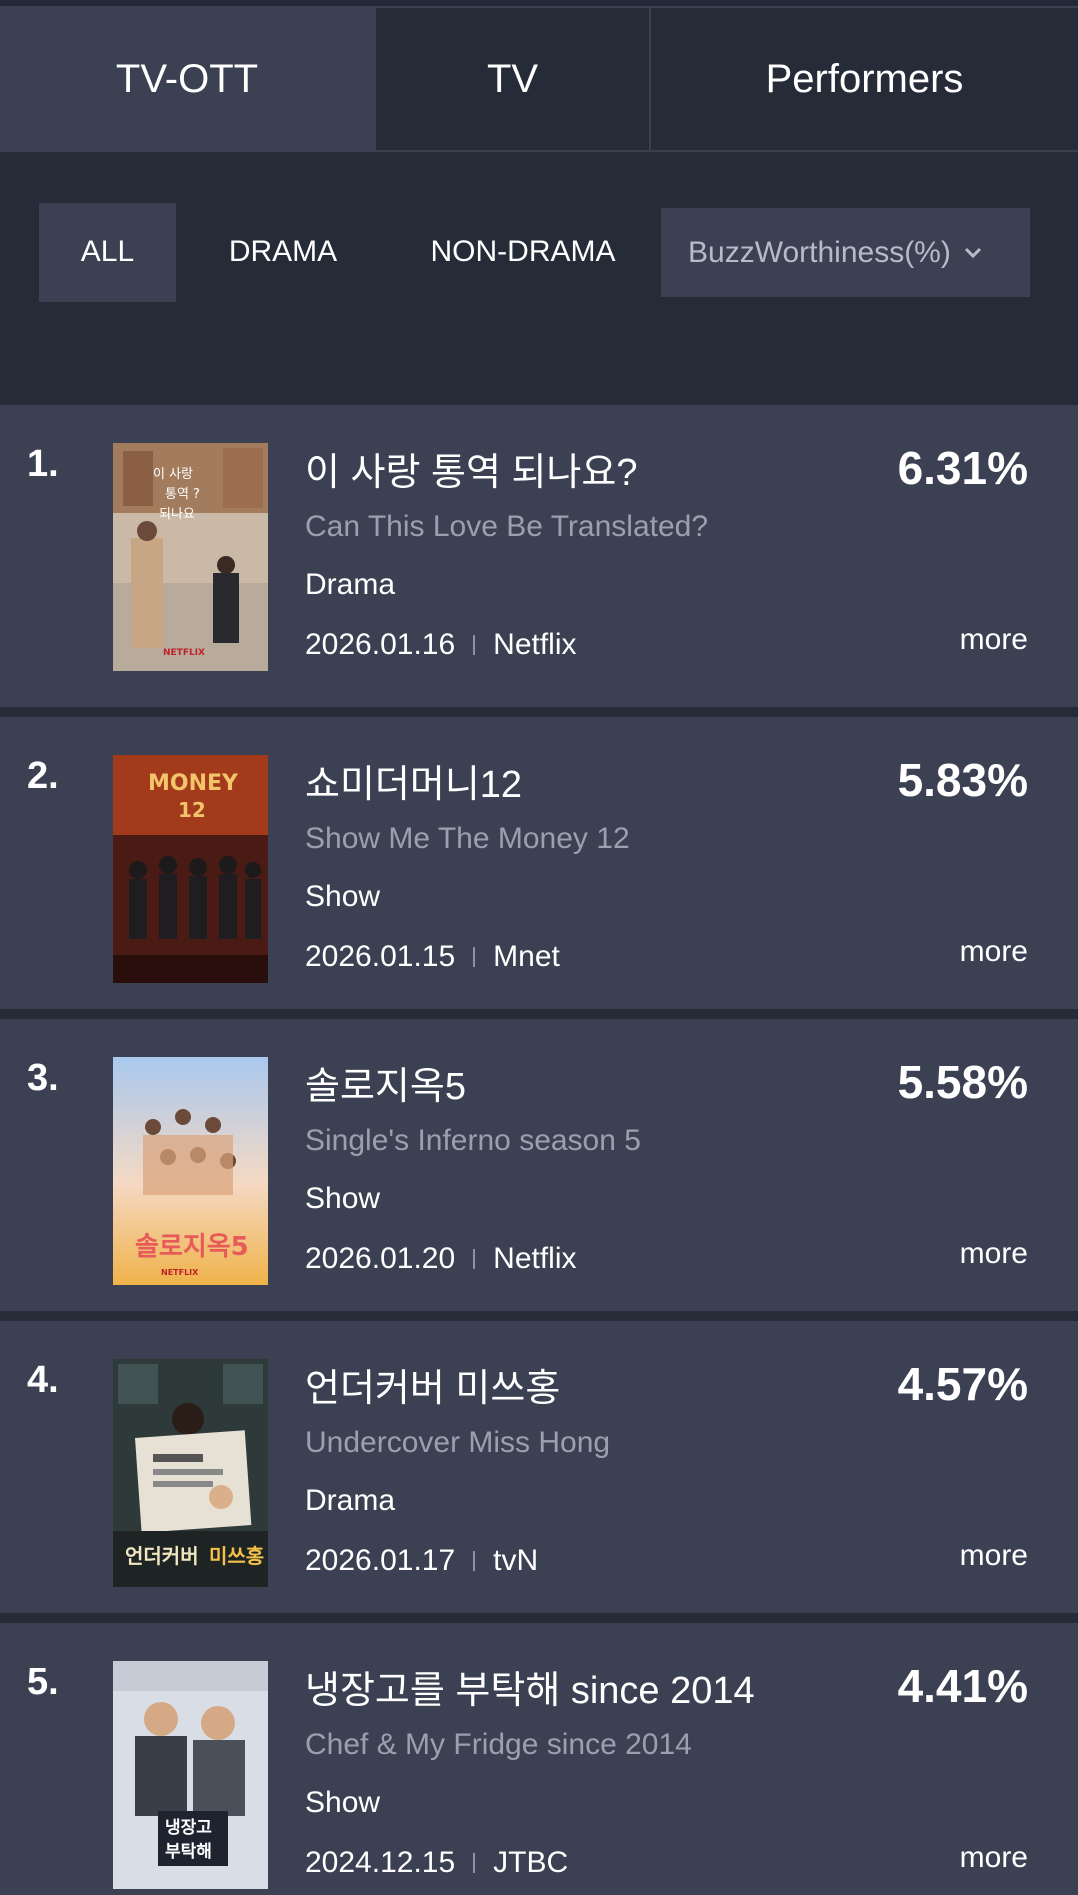  Describe the element at coordinates (380, 644) in the screenshot. I see `air-date: 2026.01.16` at that location.